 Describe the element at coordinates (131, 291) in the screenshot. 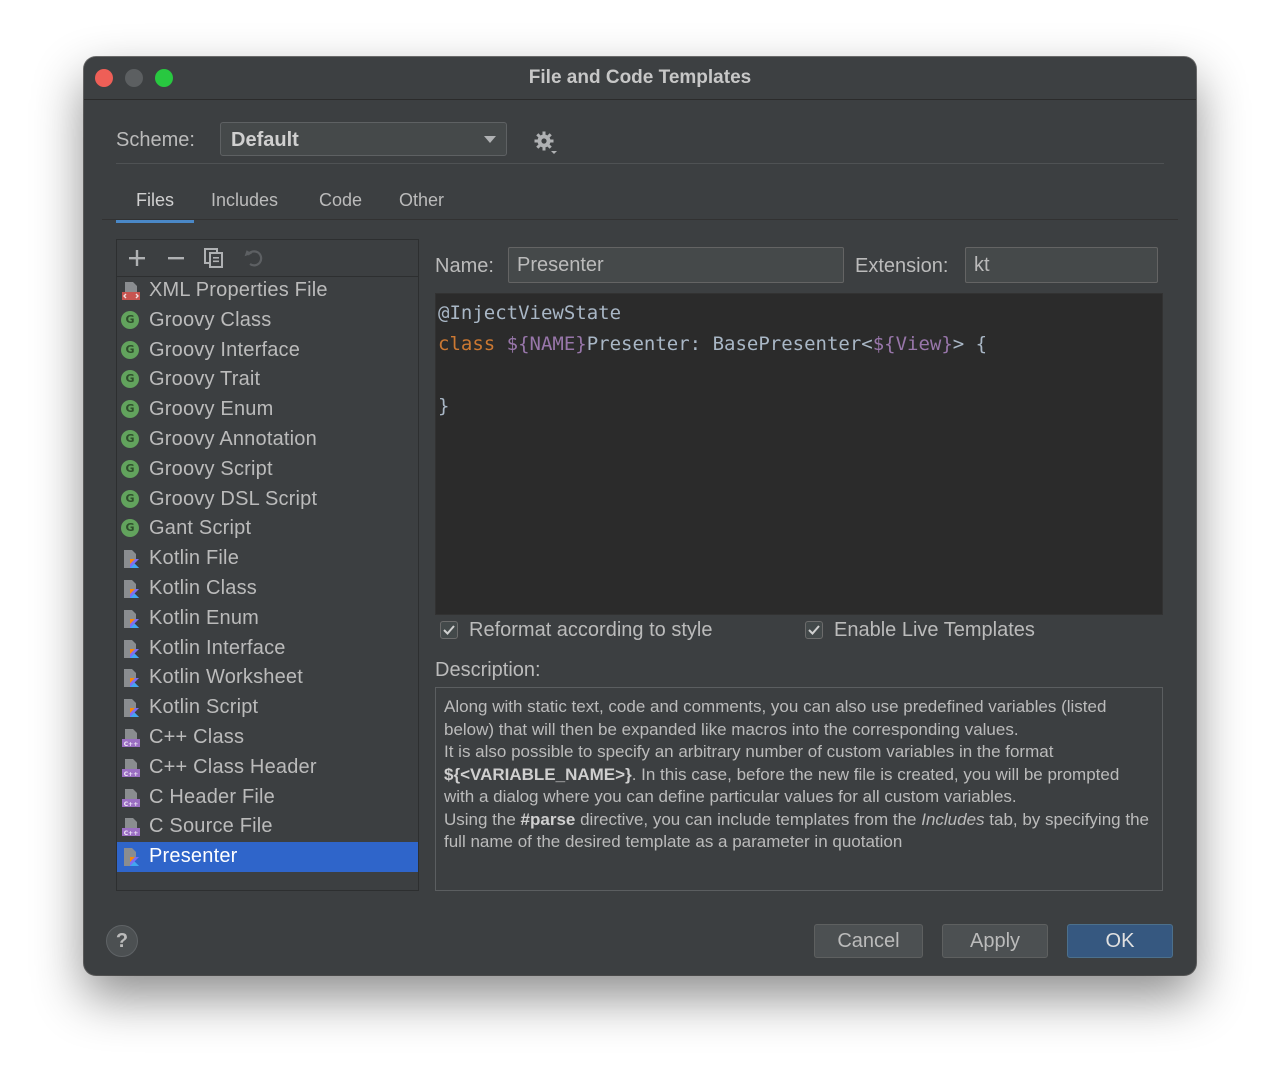

I see `xml-file-icon` at that location.